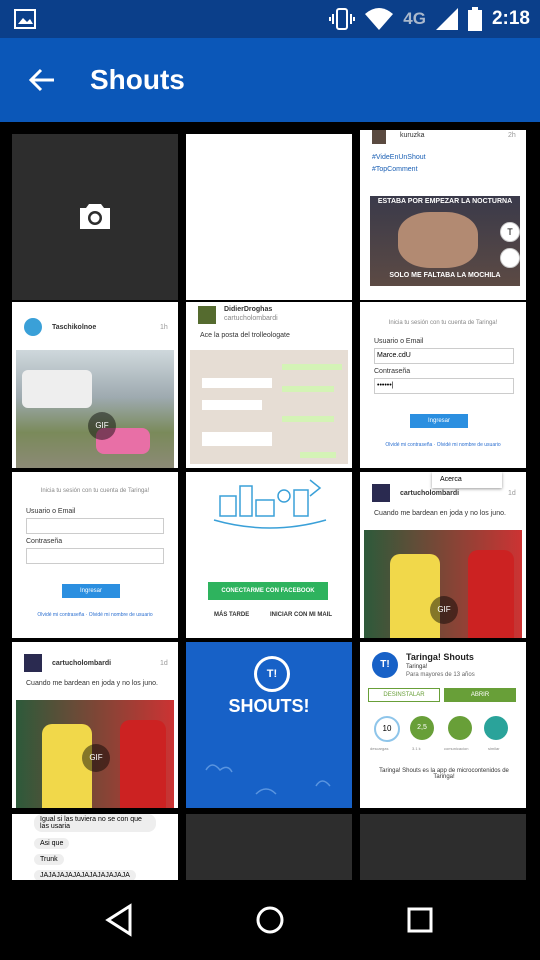 The width and height of the screenshot is (540, 960). I want to click on stat-label-downloads: descargas, so click(379, 748).